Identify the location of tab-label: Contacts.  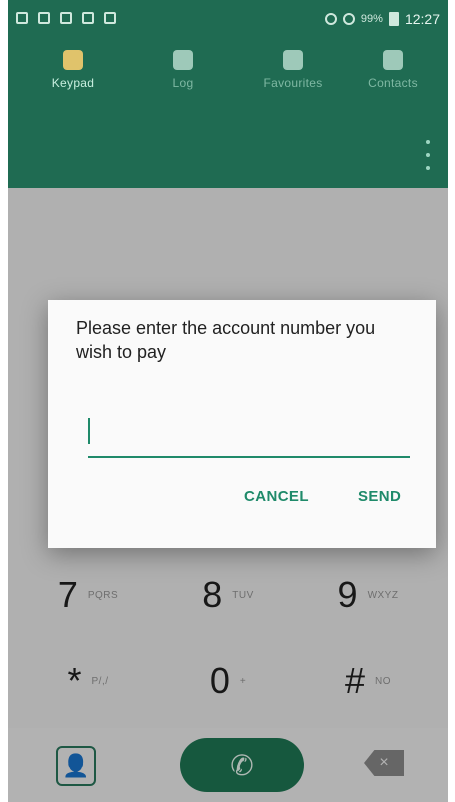
(393, 83).